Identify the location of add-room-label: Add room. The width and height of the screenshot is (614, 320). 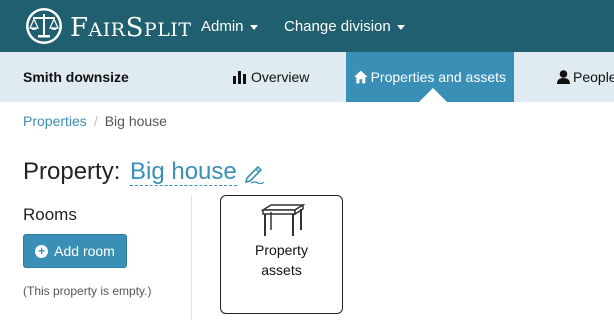
(84, 251).